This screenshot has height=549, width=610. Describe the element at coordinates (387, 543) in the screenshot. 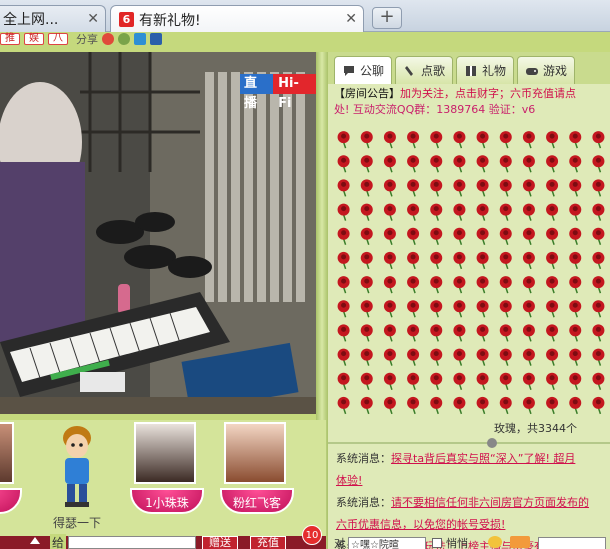

I see `chat-target-select: ☆嘿☆院暄` at that location.